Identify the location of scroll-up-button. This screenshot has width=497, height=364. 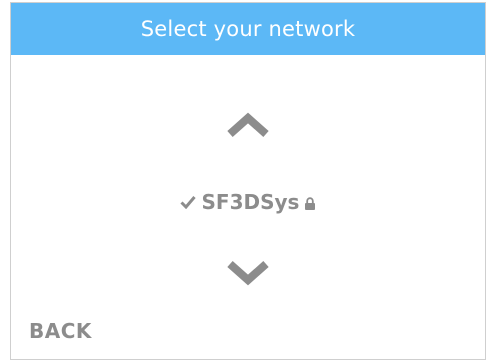
(248, 127).